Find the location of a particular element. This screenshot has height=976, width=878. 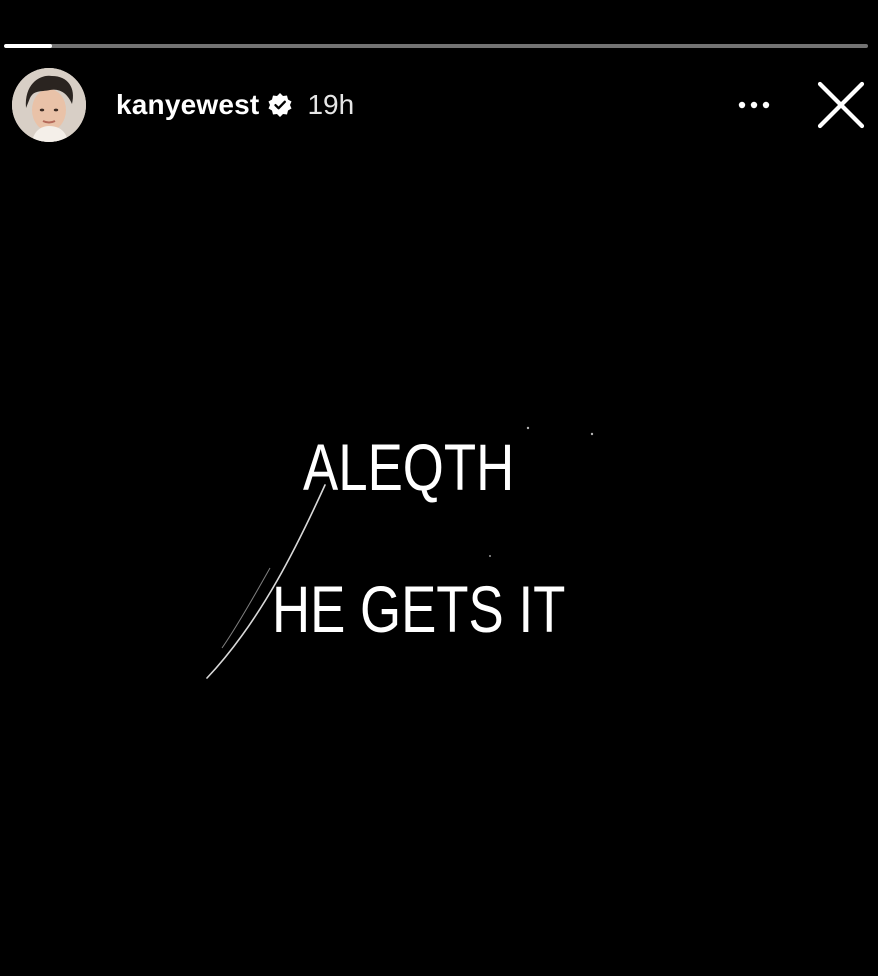

verified-badge-icon is located at coordinates (280, 105).